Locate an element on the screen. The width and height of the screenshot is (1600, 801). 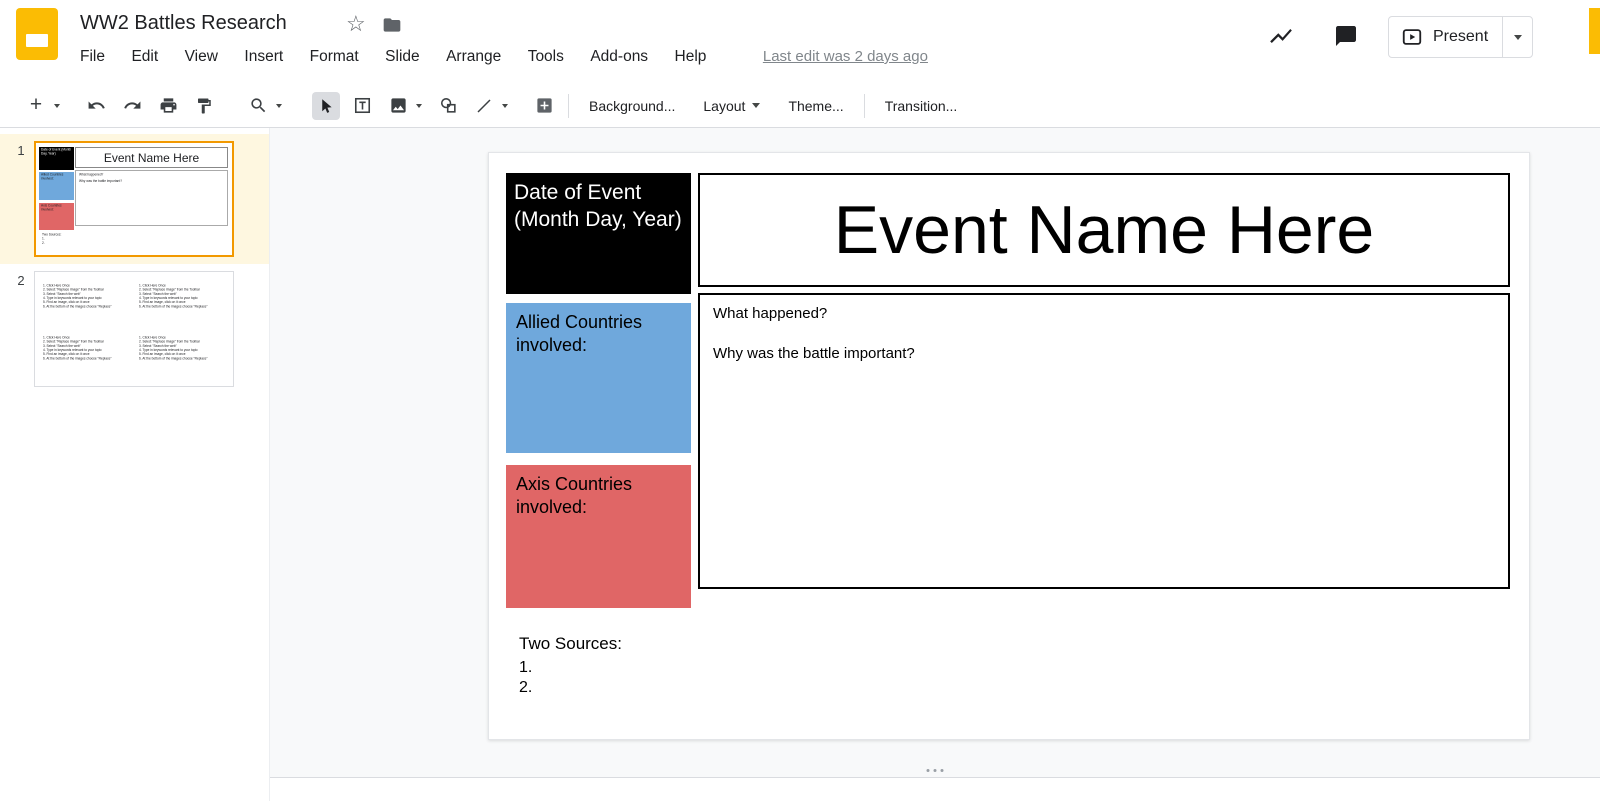
menu-insert: Insert is located at coordinates (263, 57).